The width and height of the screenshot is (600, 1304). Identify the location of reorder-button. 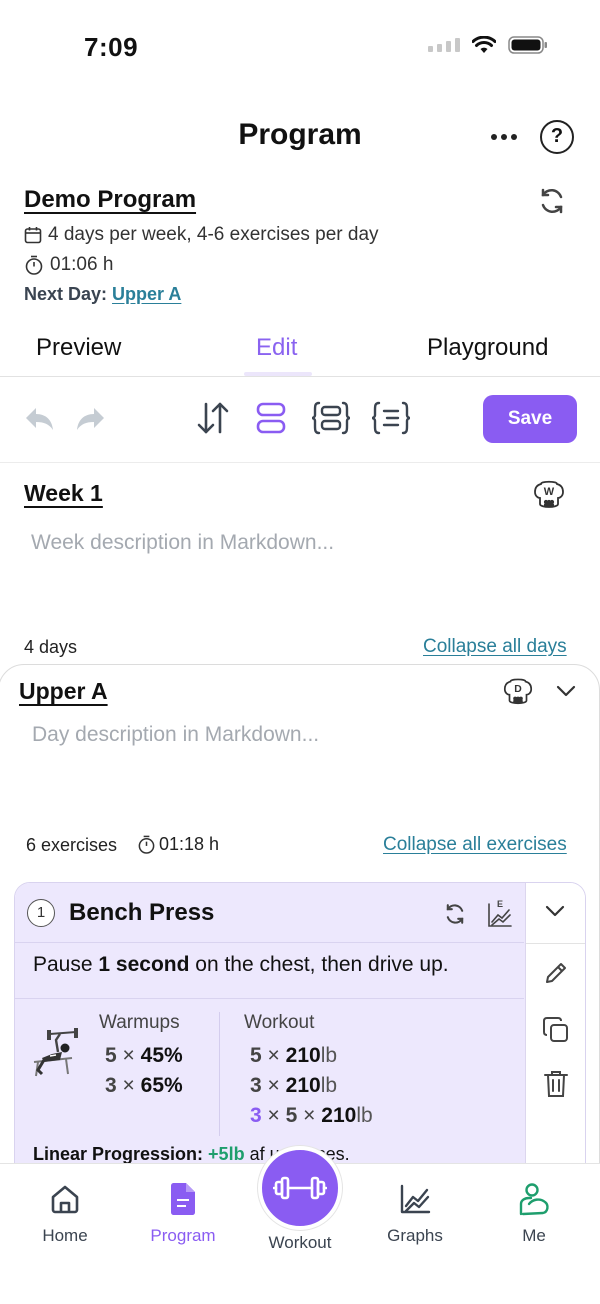
(213, 418).